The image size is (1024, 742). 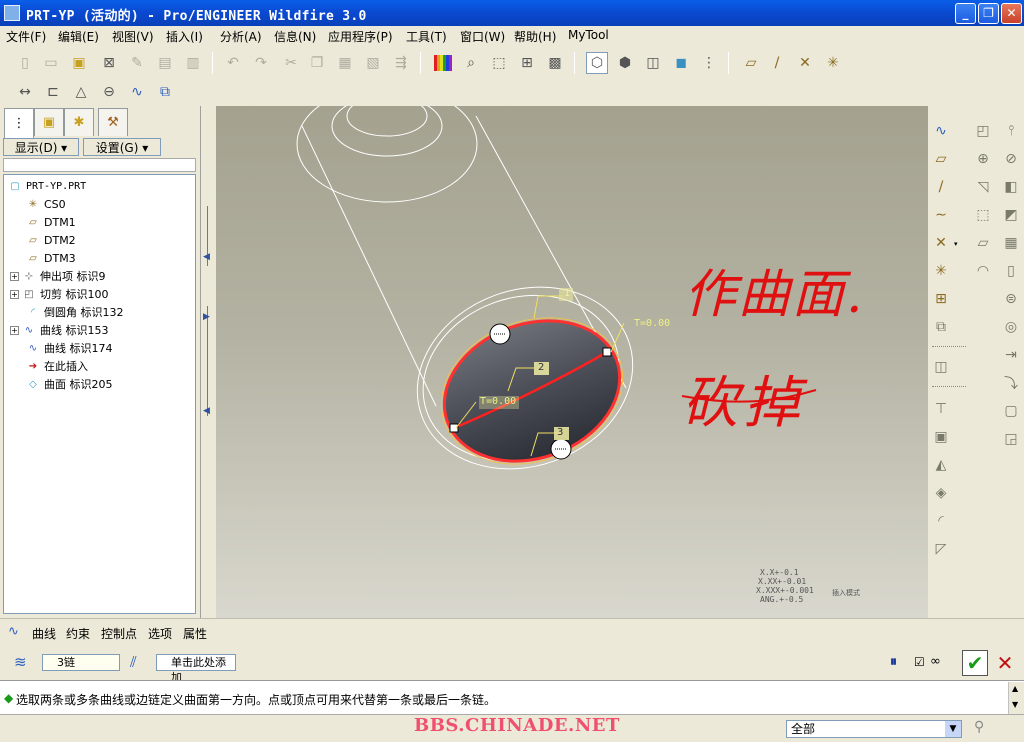 What do you see at coordinates (81, 662) in the screenshot?
I see `first-direction-collector: 3链` at bounding box center [81, 662].